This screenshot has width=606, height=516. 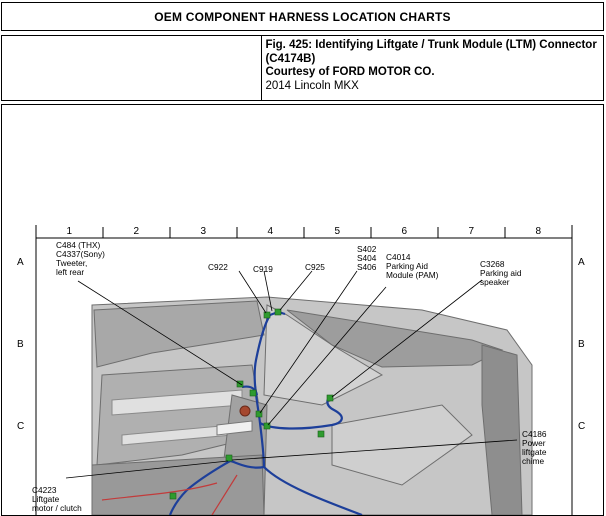 I want to click on grid-col-label: 1, so click(x=70, y=231).